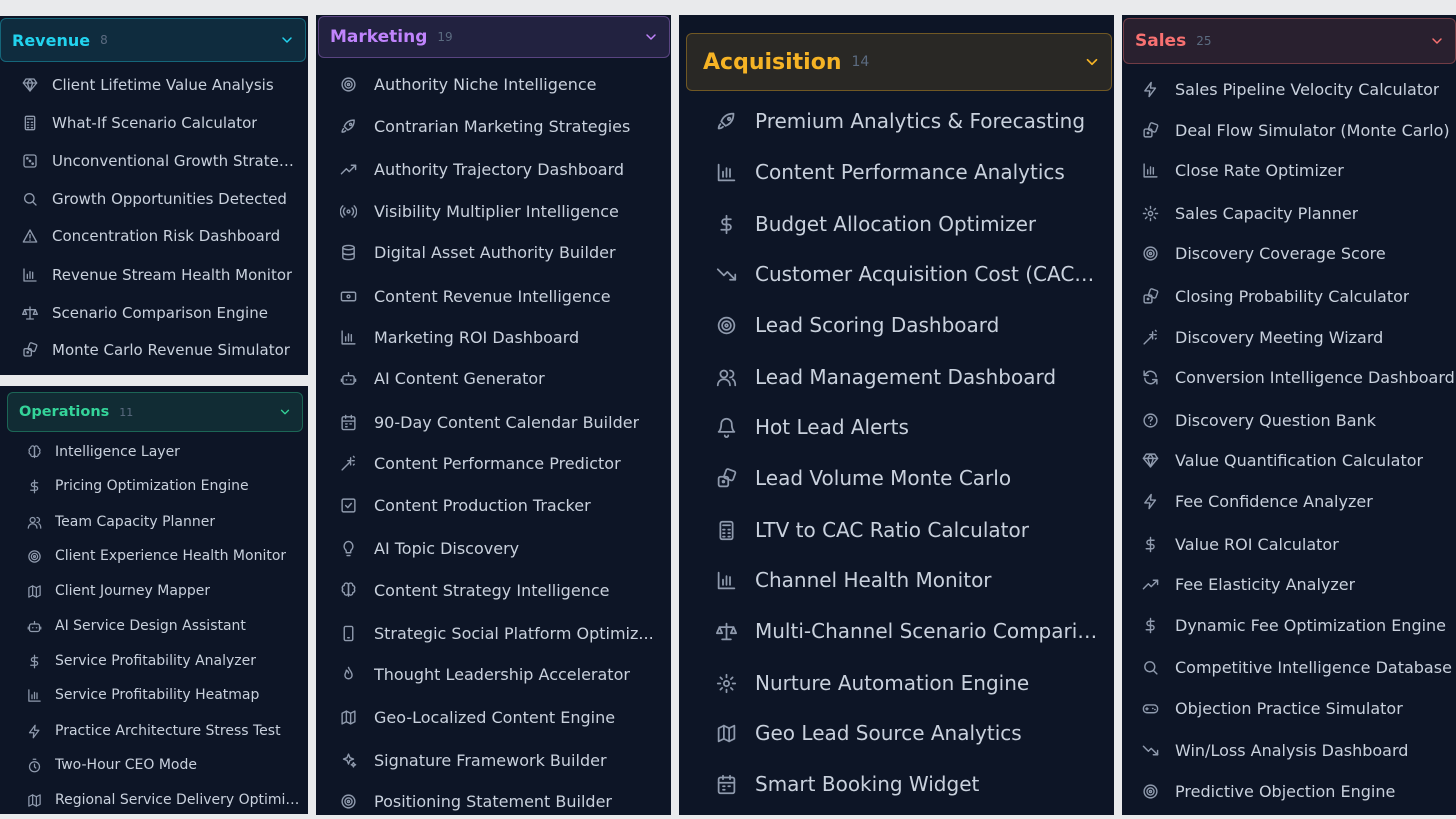 The image size is (1456, 819). Describe the element at coordinates (485, 674) in the screenshot. I see `marketing-menu-item: Thought Leadership Accelerator` at that location.